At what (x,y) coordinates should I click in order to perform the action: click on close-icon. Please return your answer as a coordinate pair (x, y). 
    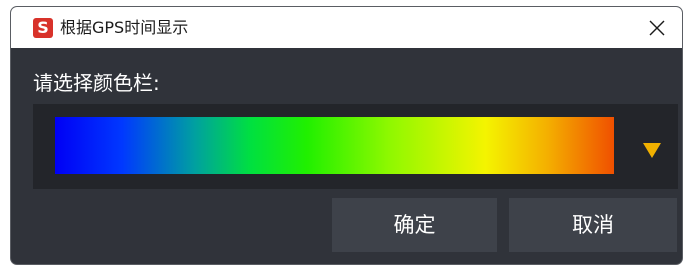
    Looking at the image, I should click on (657, 28).